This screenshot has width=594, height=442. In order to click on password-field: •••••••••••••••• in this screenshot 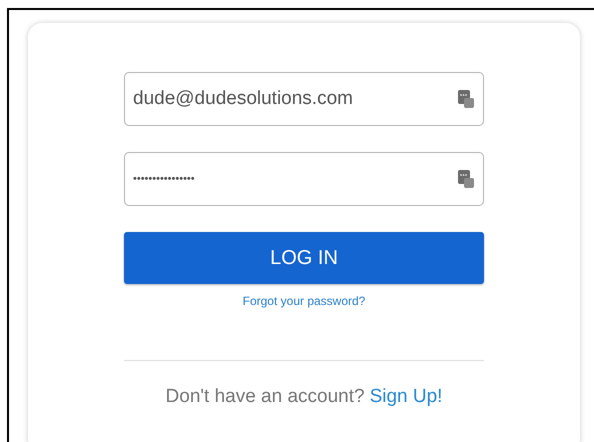, I will do `click(304, 179)`.